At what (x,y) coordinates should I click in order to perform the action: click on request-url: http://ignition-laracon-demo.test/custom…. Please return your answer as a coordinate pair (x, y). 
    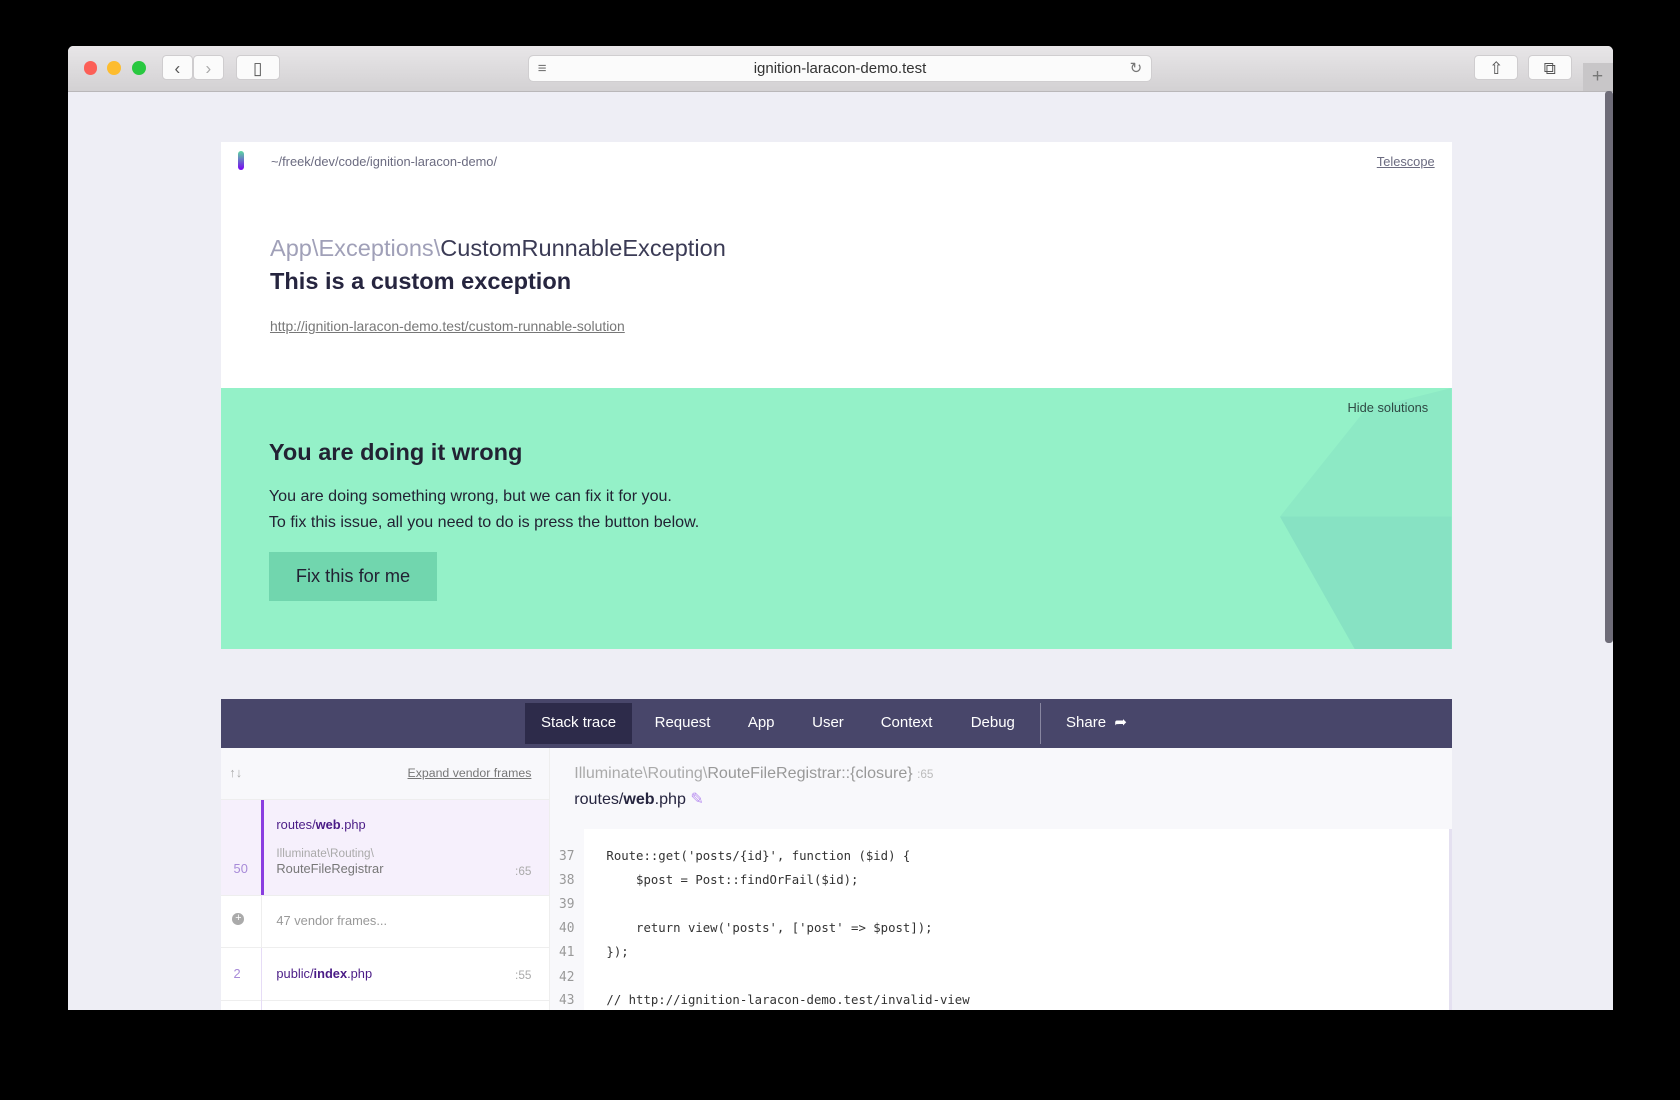
    Looking at the image, I should click on (447, 326).